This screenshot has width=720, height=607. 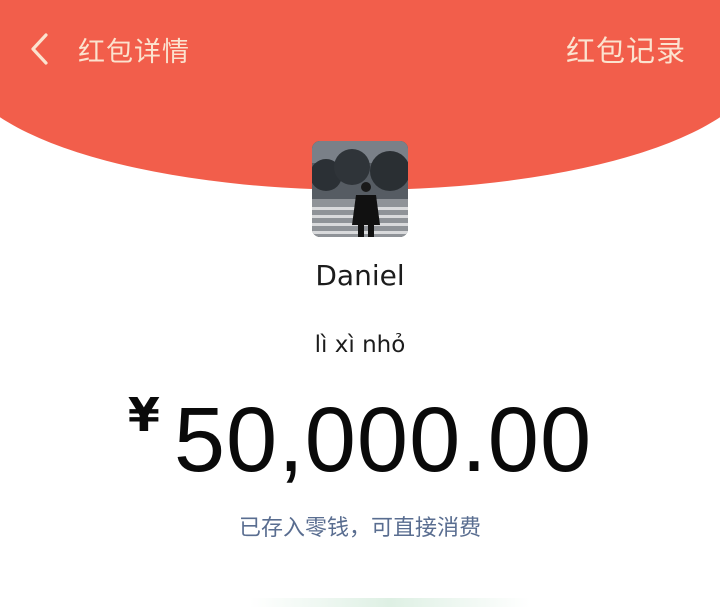 I want to click on avatar-photo, so click(x=360, y=189).